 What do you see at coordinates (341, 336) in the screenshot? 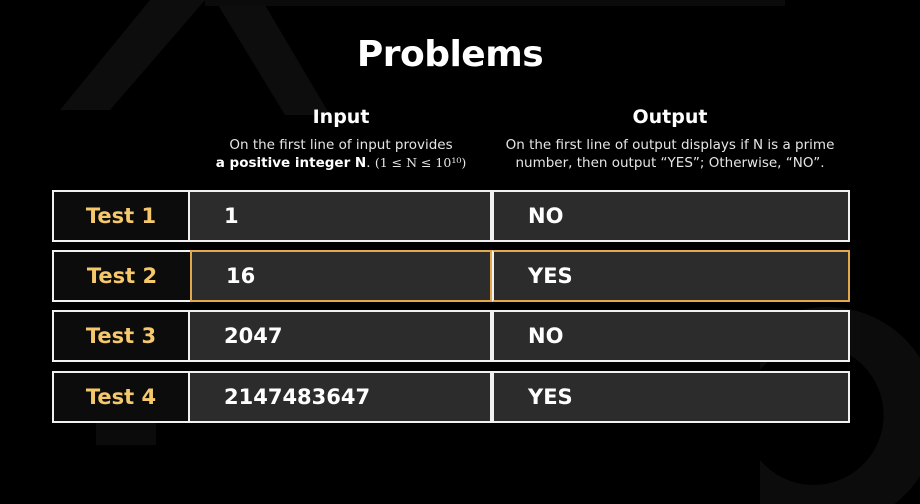
I see `test-input-value: 2047` at bounding box center [341, 336].